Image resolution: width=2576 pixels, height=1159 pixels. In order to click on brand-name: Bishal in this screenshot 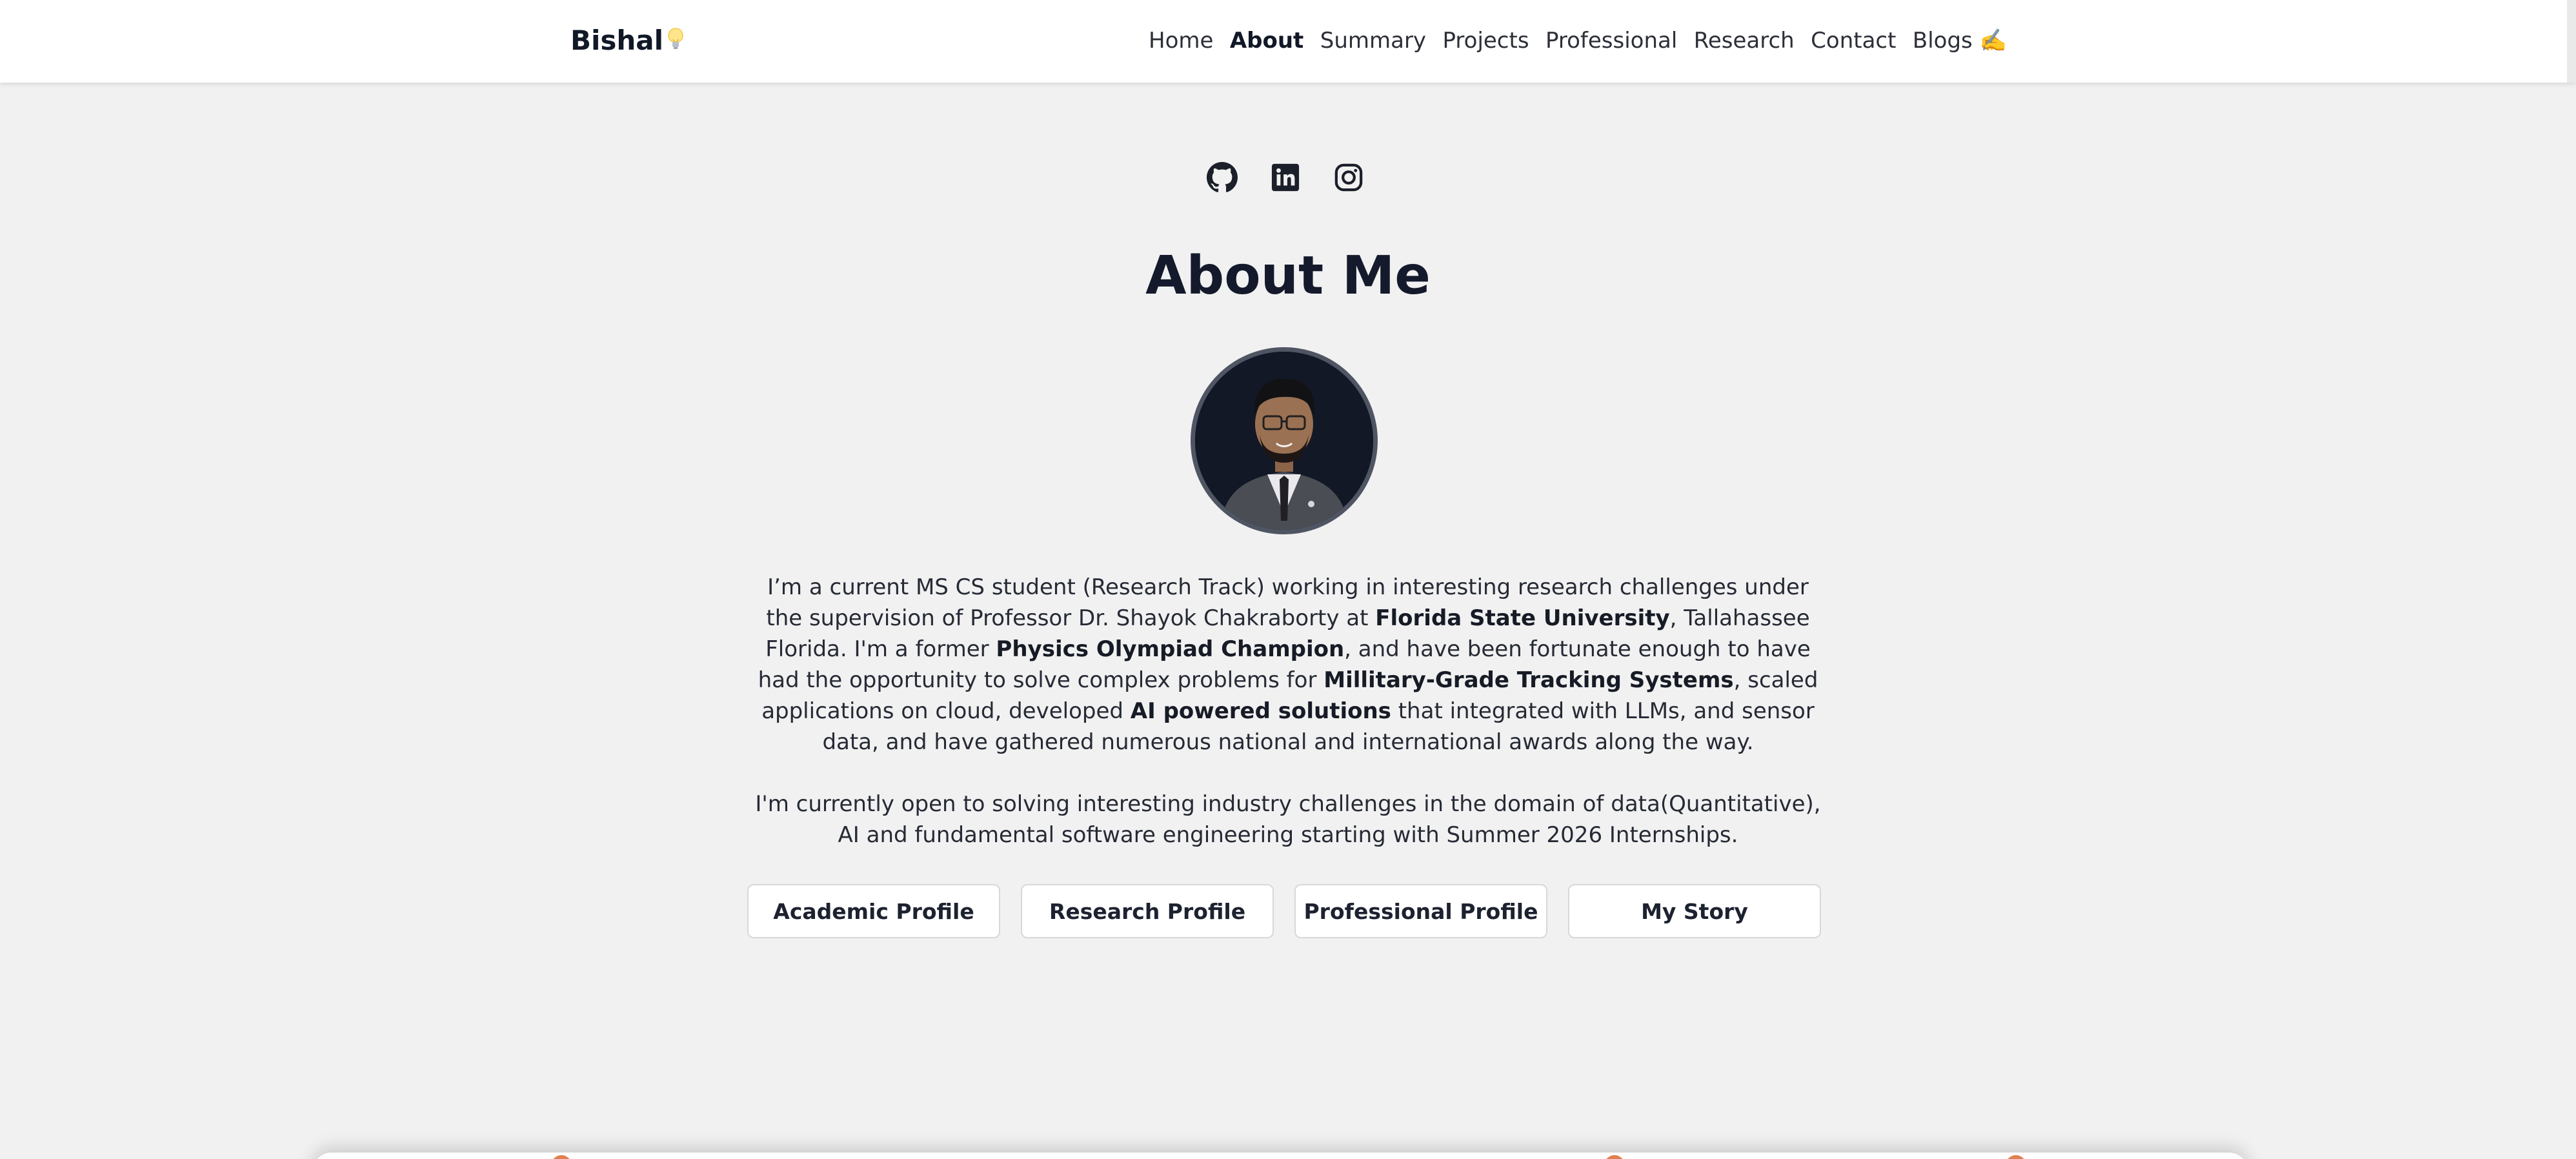, I will do `click(617, 40)`.